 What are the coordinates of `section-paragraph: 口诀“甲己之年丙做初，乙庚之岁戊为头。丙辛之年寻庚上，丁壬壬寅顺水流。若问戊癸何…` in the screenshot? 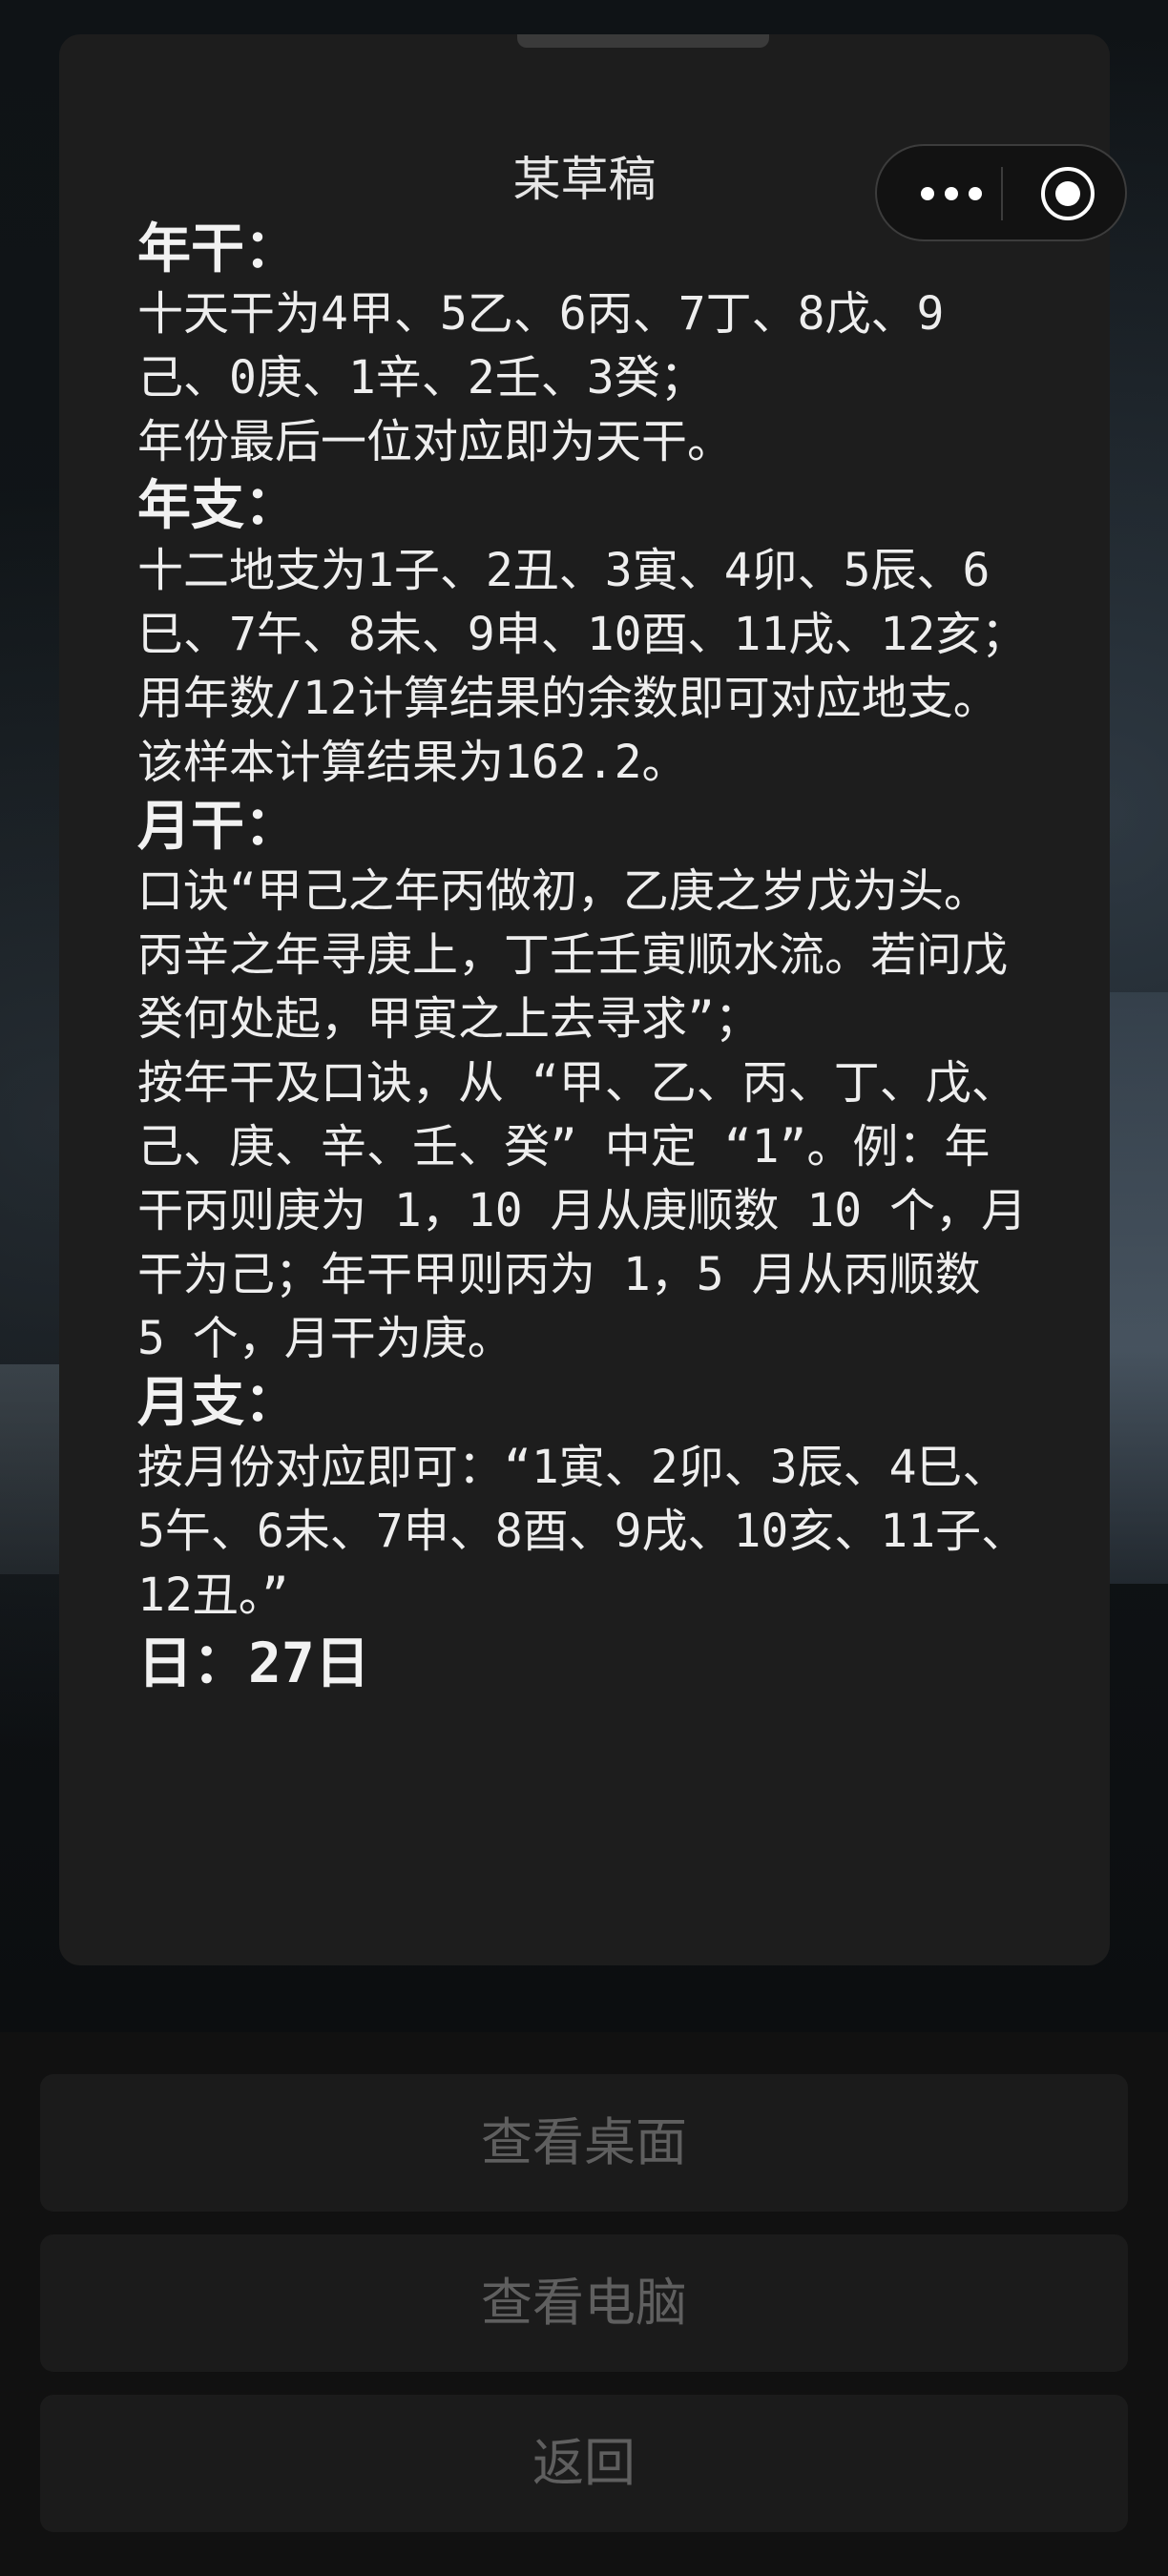 It's located at (573, 955).